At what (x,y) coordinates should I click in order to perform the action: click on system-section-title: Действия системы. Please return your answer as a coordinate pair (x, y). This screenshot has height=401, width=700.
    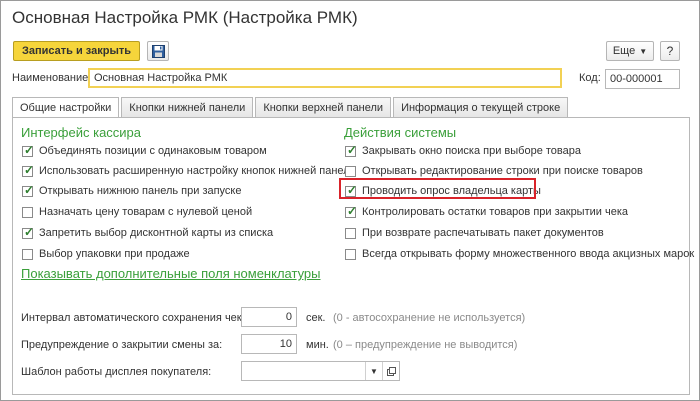
    Looking at the image, I should click on (400, 132).